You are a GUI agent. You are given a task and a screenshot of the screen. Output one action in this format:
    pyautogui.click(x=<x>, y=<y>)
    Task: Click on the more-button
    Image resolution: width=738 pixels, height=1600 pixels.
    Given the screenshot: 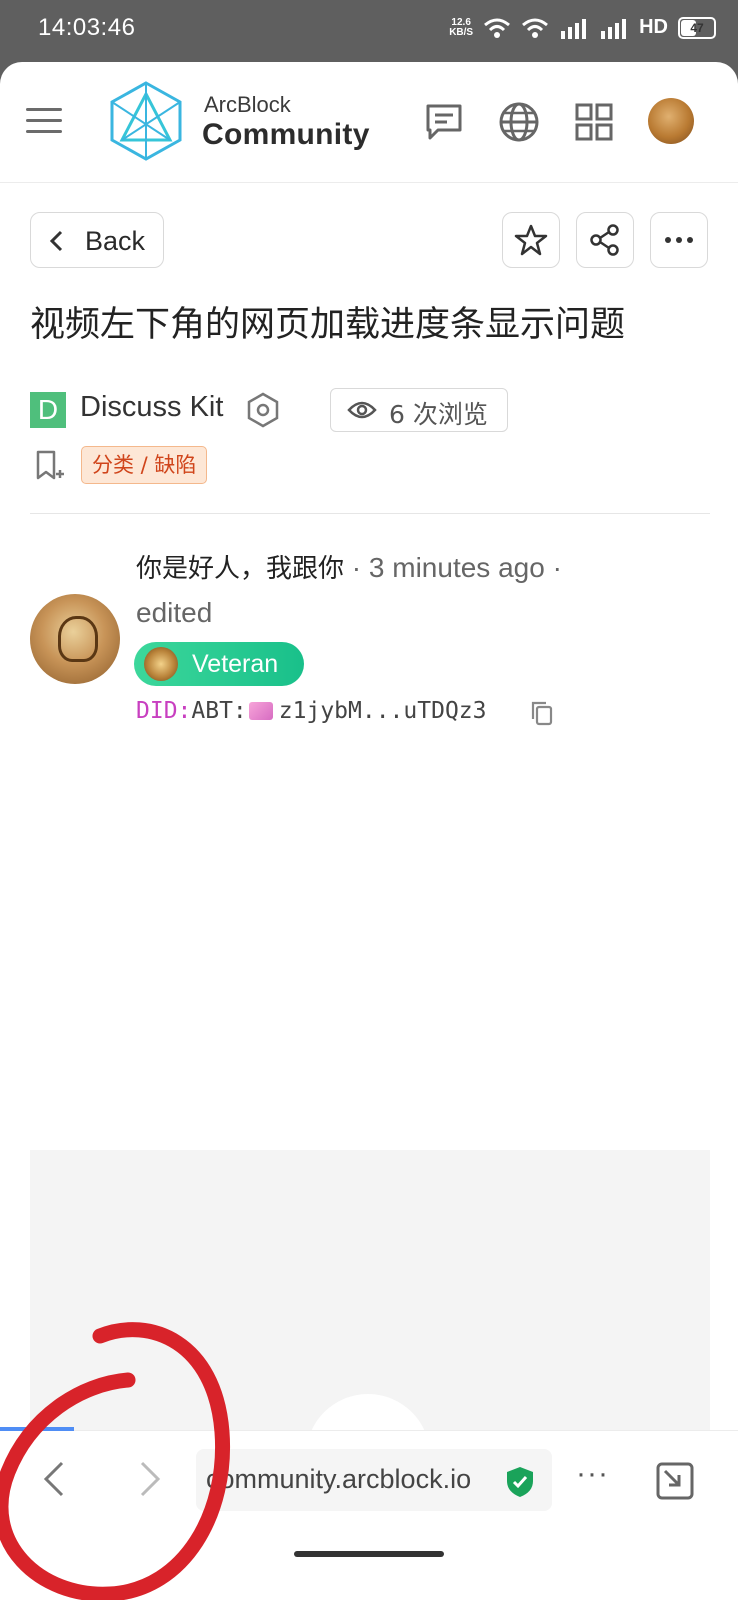 What is the action you would take?
    pyautogui.click(x=679, y=240)
    